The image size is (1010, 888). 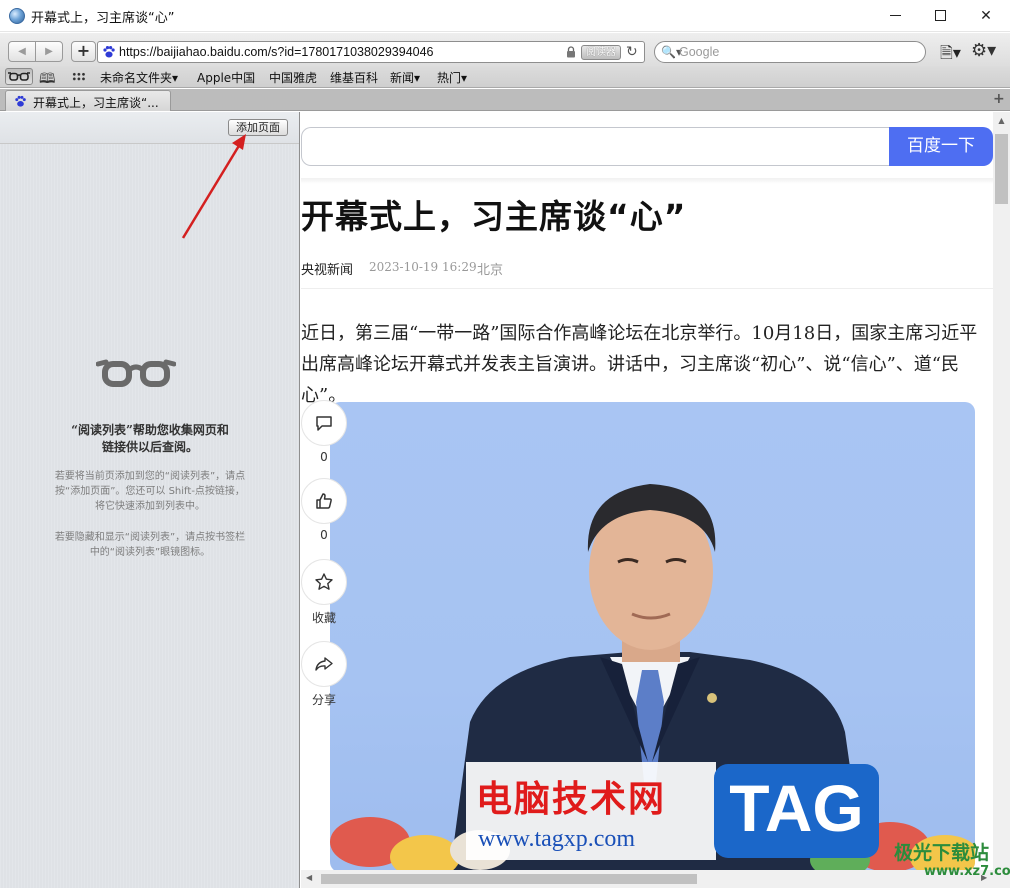 I want to click on watermark-site-url: www.xz7.com, so click(x=967, y=871).